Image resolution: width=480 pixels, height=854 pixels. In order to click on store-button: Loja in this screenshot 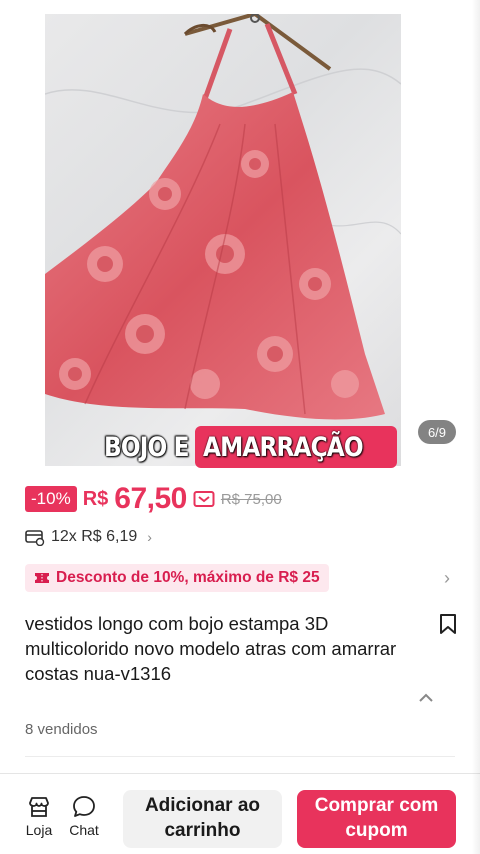, I will do `click(39, 816)`.